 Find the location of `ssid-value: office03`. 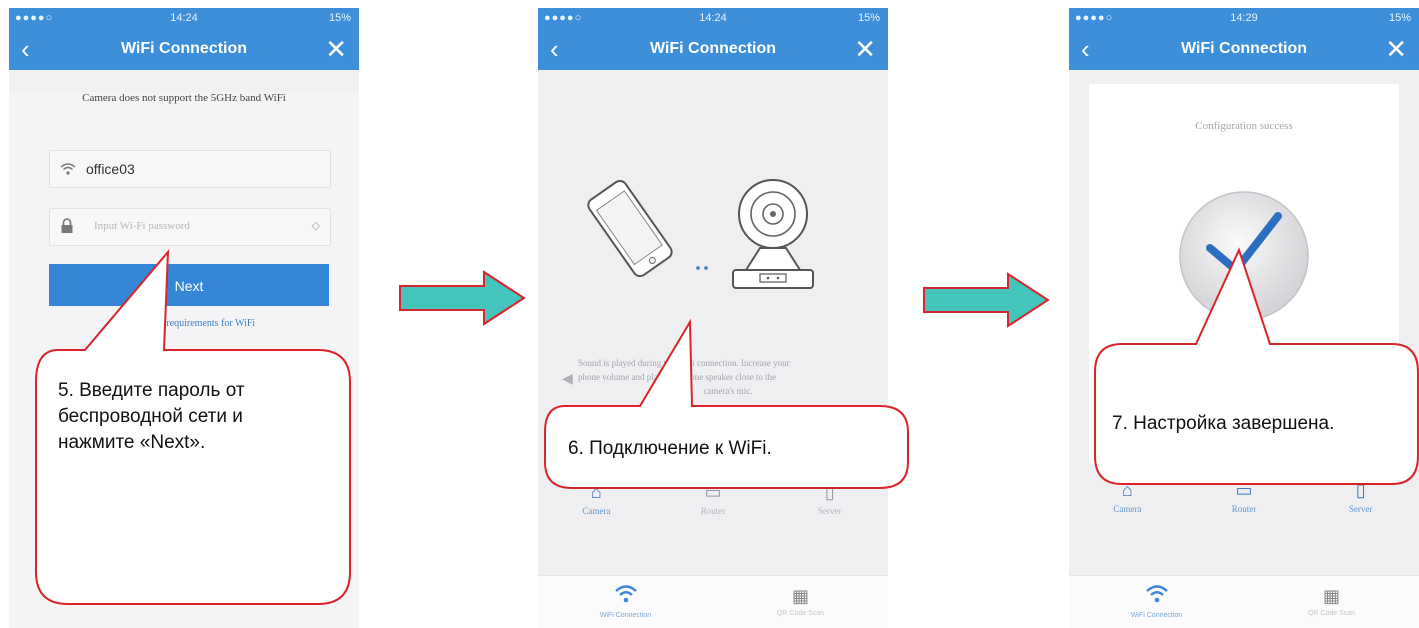

ssid-value: office03 is located at coordinates (110, 169).